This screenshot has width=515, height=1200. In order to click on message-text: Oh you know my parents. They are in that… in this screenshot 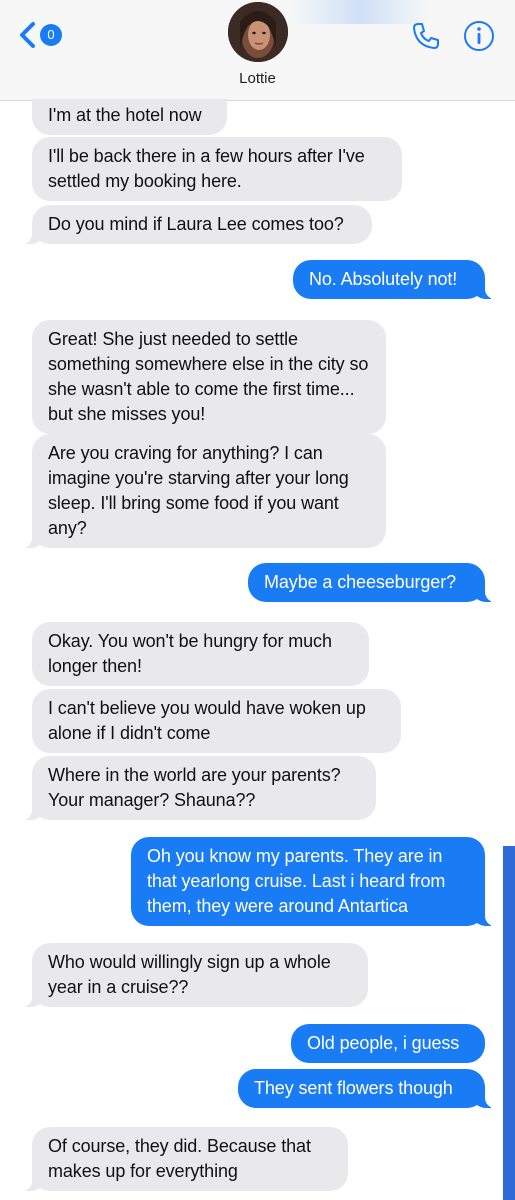, I will do `click(296, 881)`.